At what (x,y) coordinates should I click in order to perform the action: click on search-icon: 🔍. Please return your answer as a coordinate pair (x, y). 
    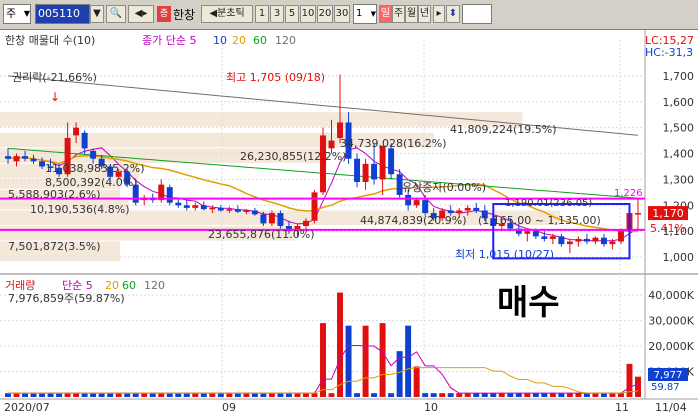
    Looking at the image, I should click on (116, 13).